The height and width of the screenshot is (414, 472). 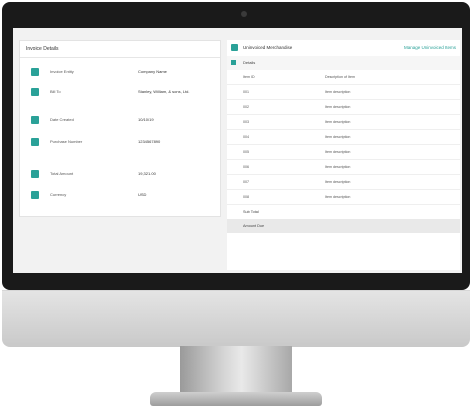 I want to click on item-id: 006, so click(x=246, y=167).